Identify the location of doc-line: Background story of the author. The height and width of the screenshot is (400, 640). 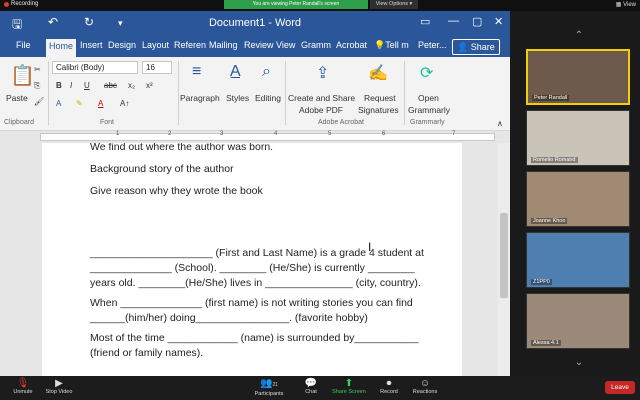
(162, 169).